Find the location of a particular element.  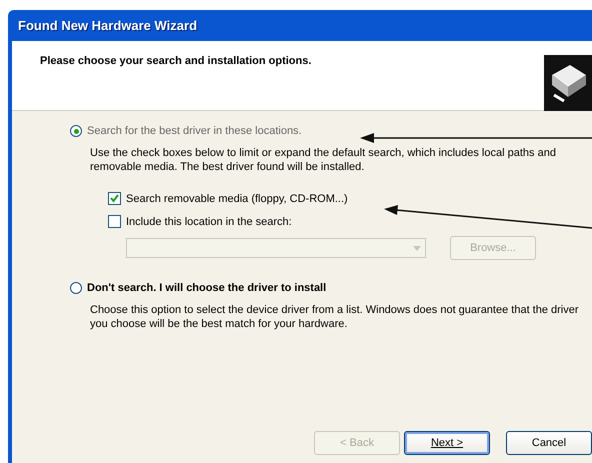

option-label: Search for the best driver in these locations. is located at coordinates (194, 131).